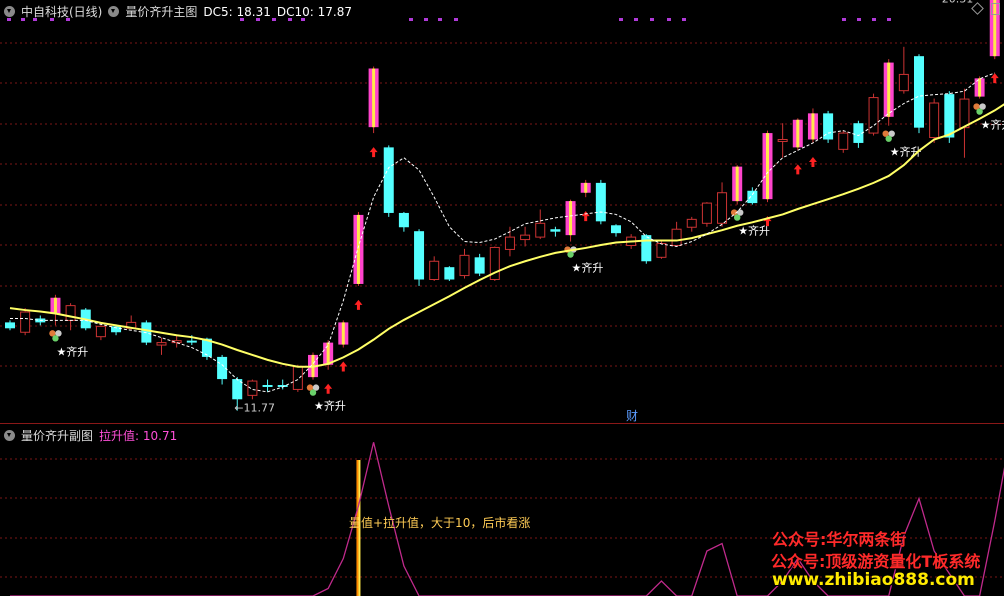  Describe the element at coordinates (93, 435) in the screenshot. I see `sub-chart-header: 量价齐升副图 拉升值: 10.71` at that location.